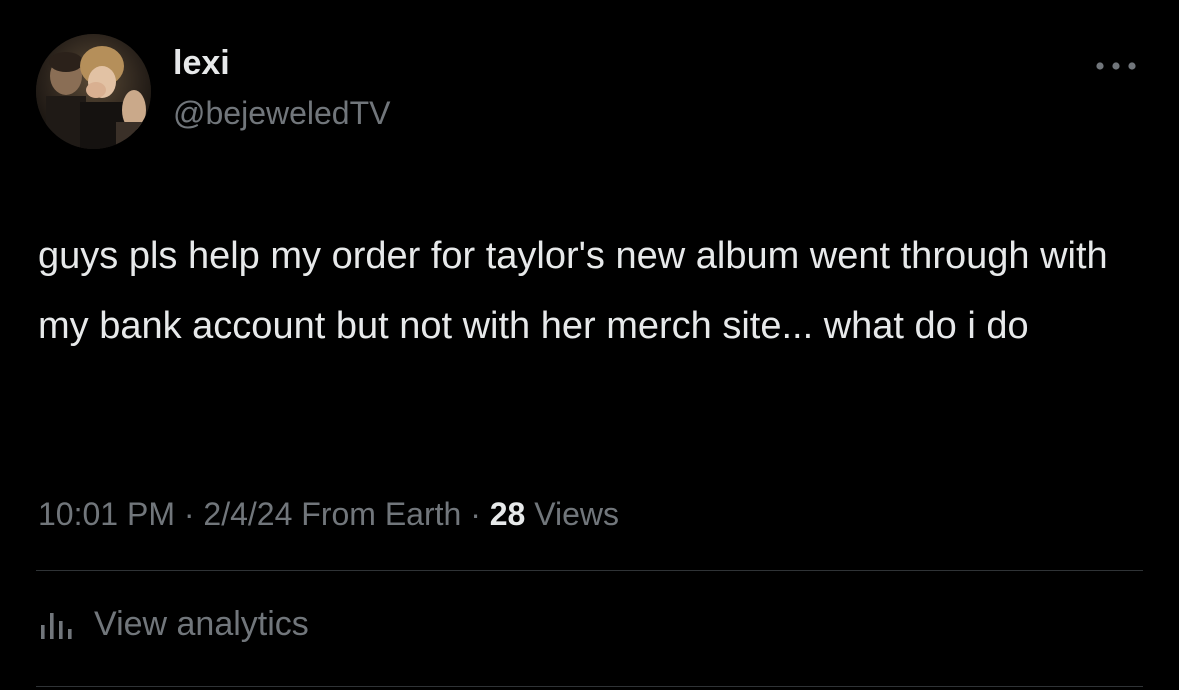  I want to click on avatar-photo, so click(93, 91).